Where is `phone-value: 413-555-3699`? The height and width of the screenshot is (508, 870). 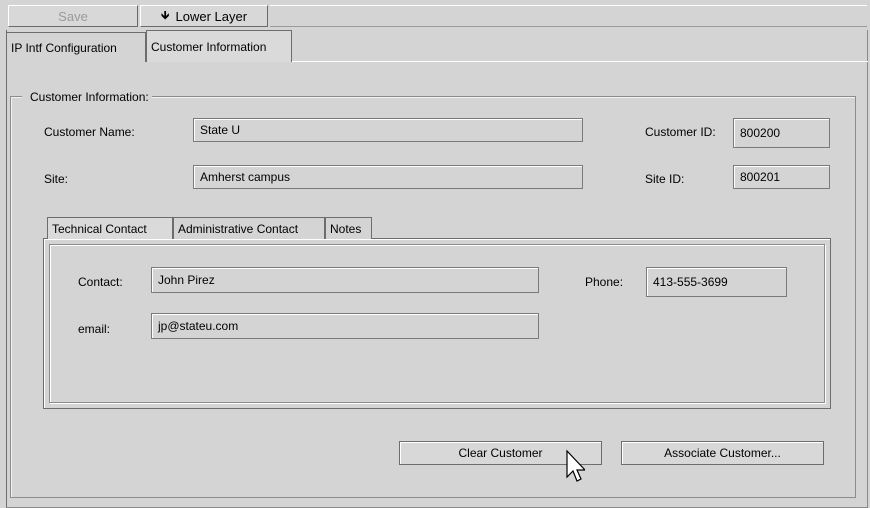
phone-value: 413-555-3699 is located at coordinates (690, 282).